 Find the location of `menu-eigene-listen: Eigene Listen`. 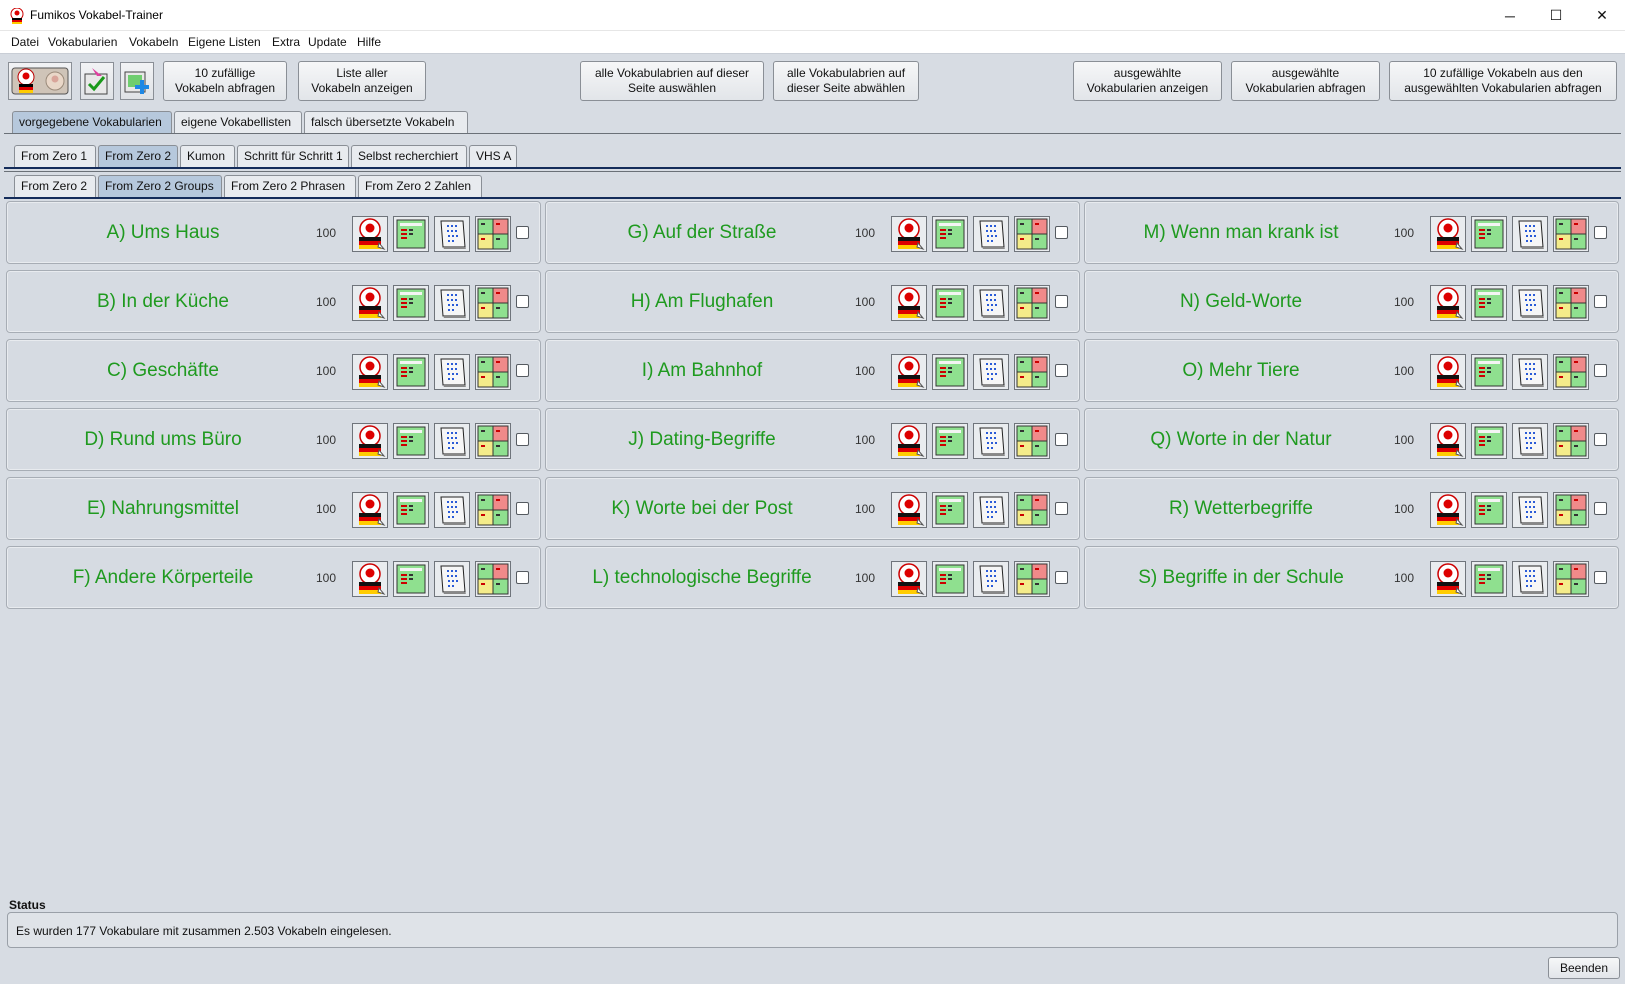

menu-eigene-listen: Eigene Listen is located at coordinates (224, 42).